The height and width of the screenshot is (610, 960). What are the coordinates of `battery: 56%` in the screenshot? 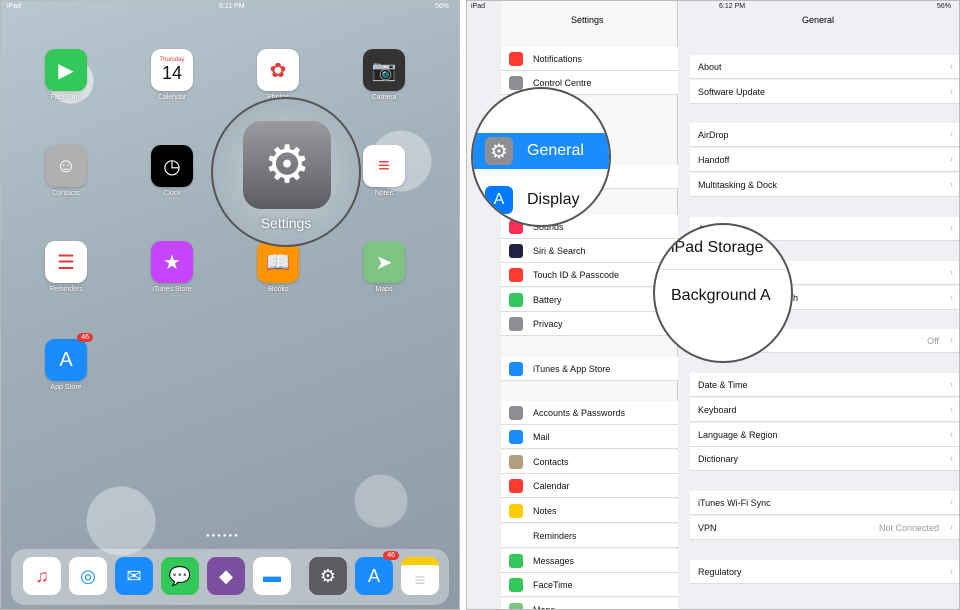 It's located at (441, 6).